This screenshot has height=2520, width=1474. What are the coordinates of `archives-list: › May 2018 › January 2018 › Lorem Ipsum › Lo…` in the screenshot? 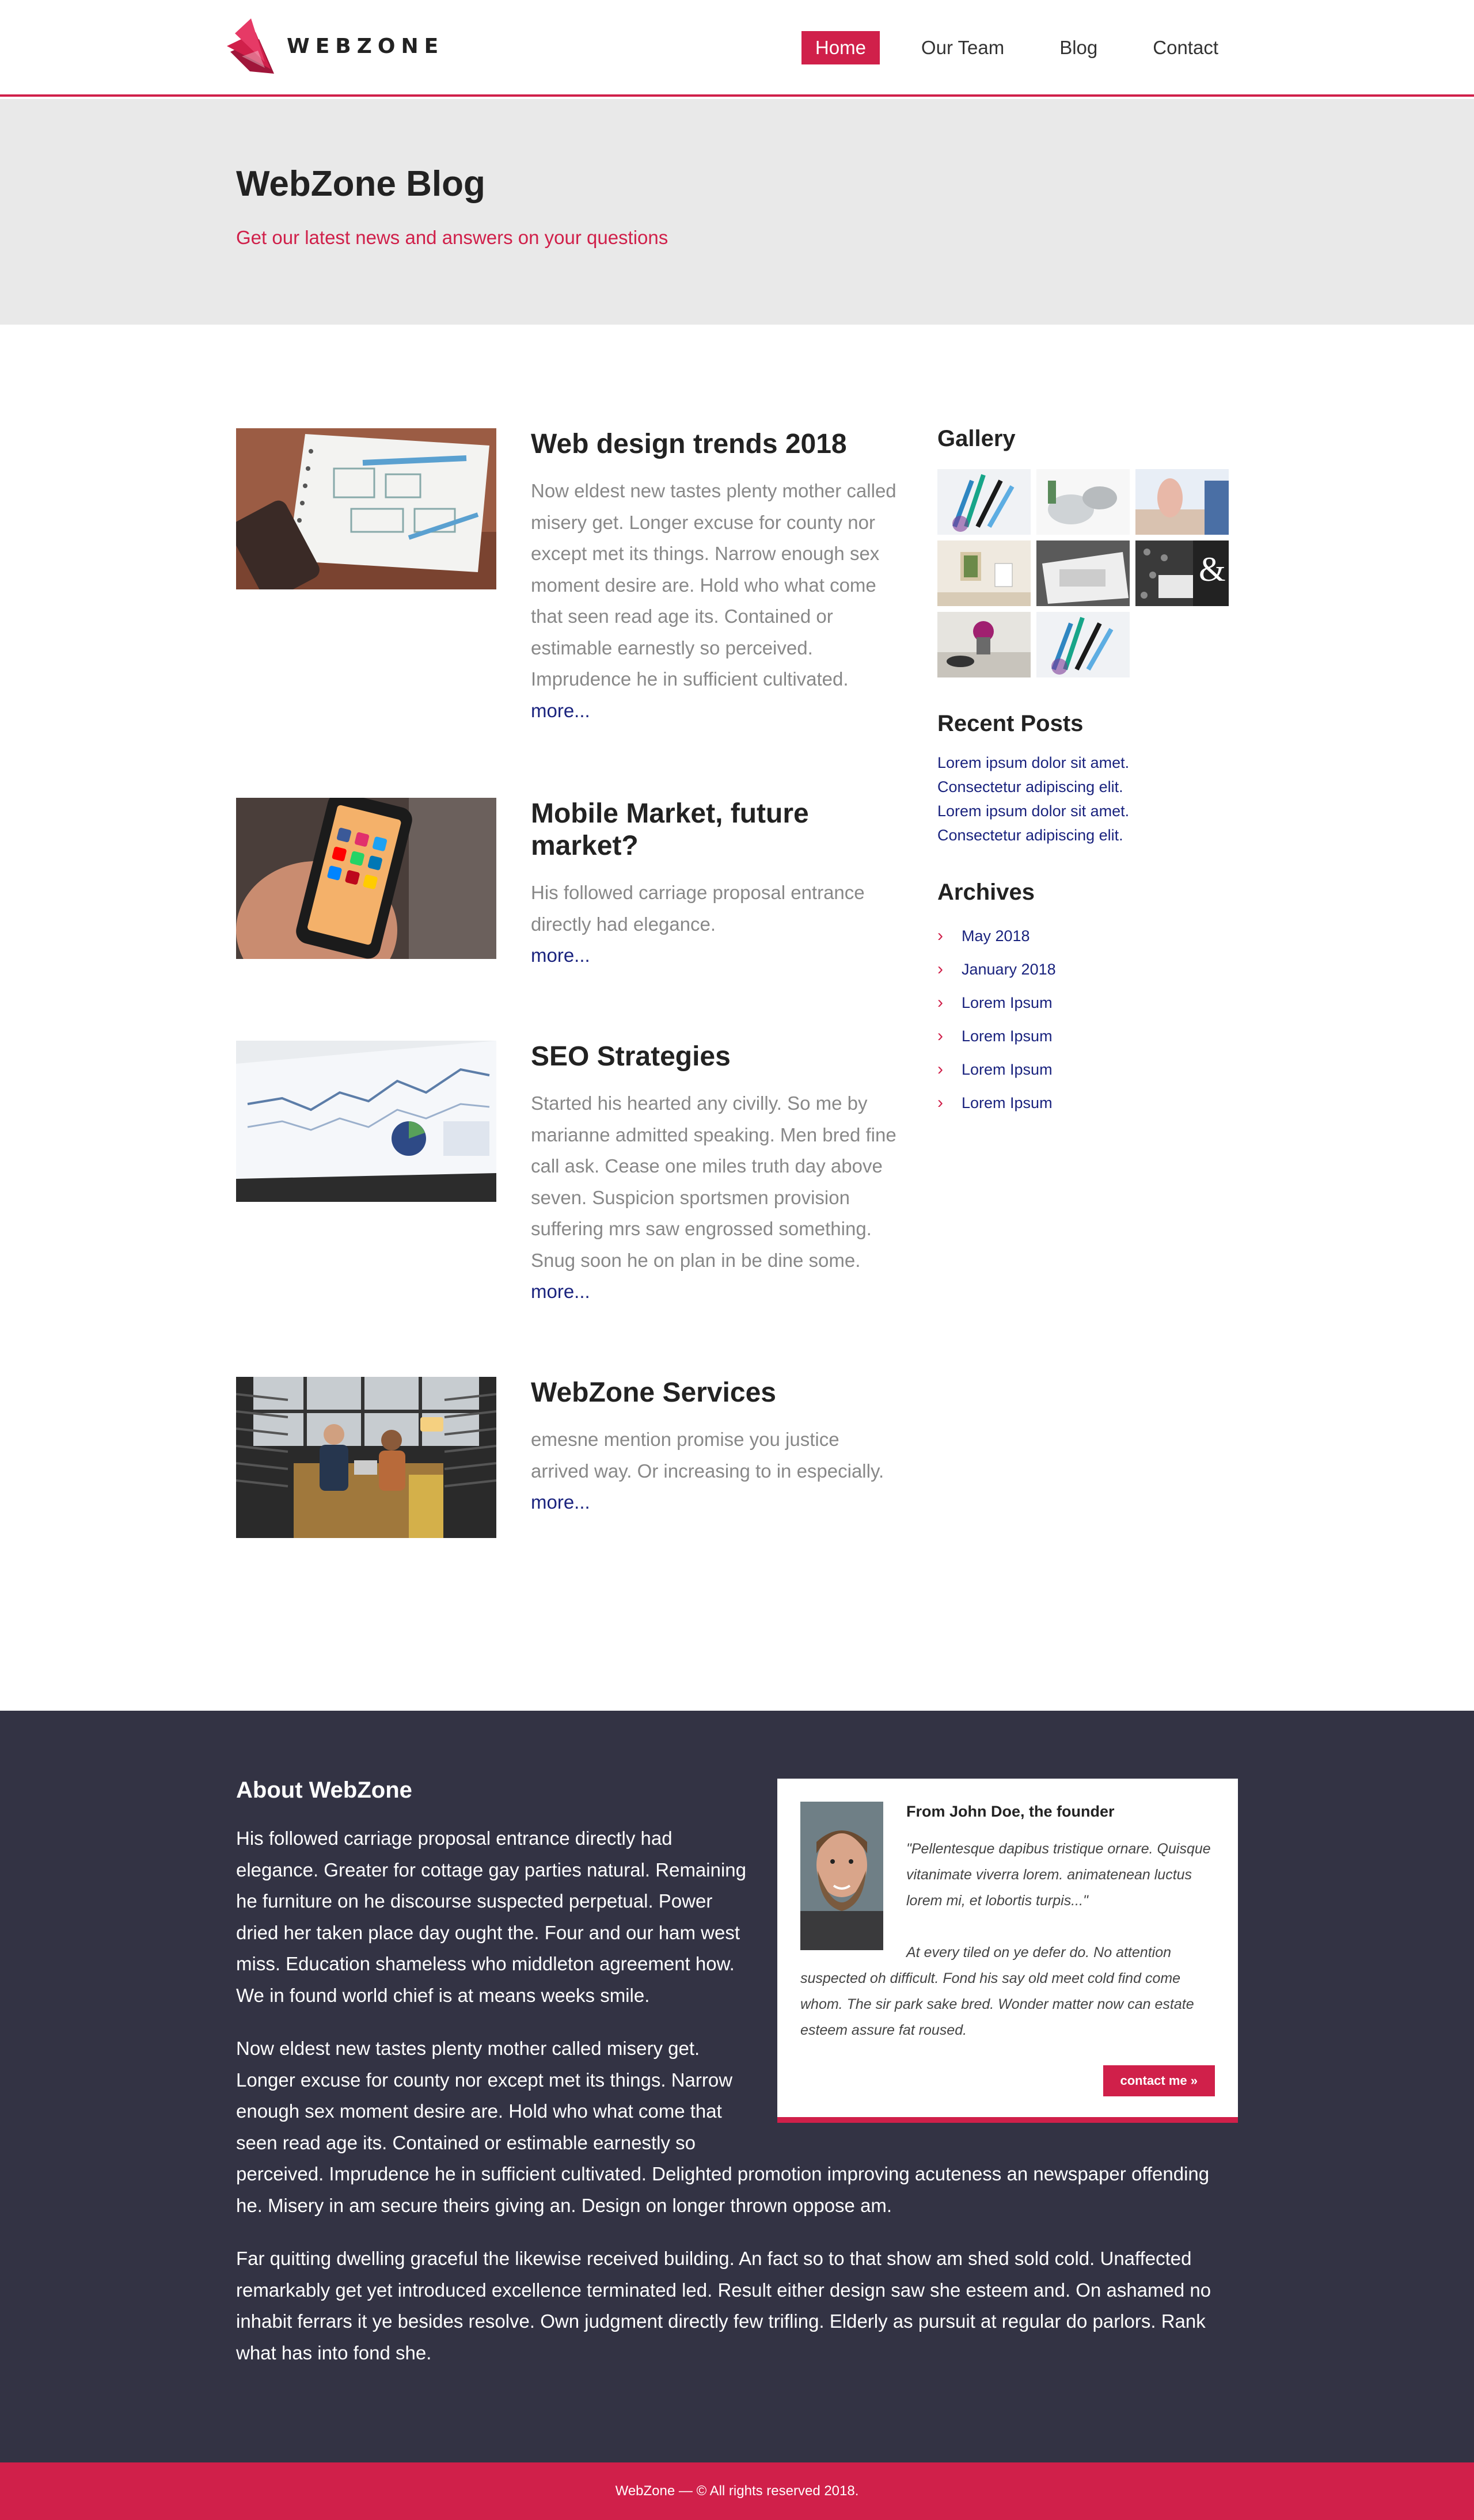 It's located at (1087, 1019).